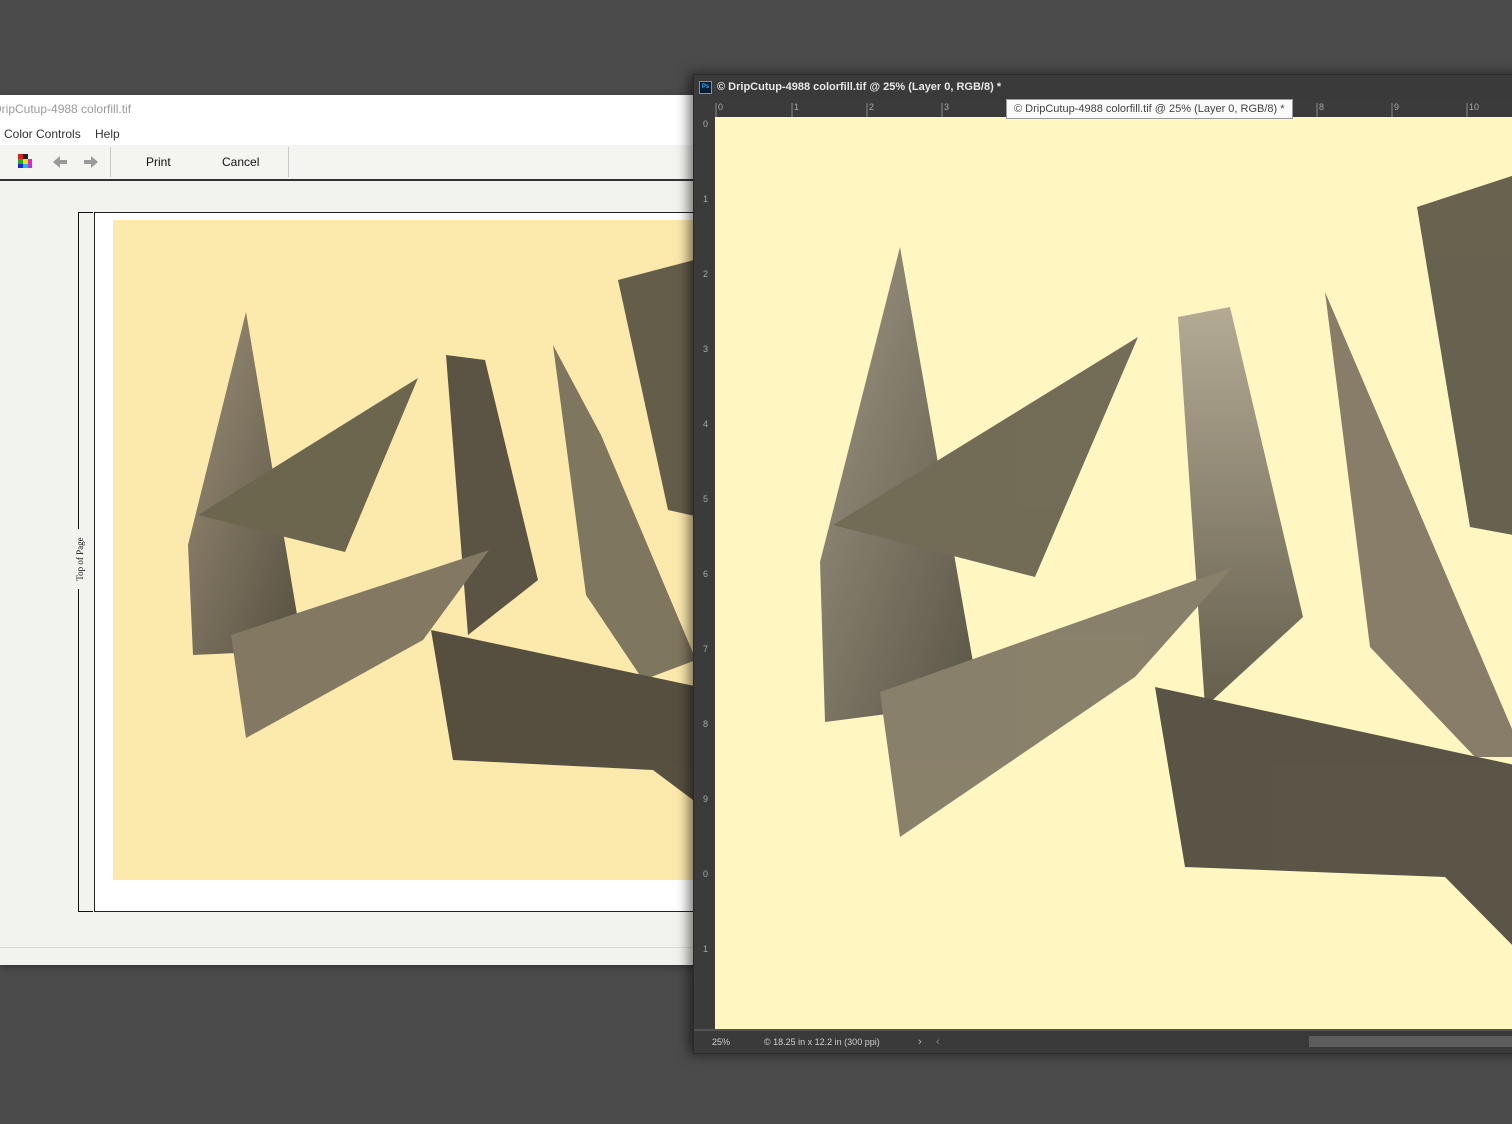 Image resolution: width=1512 pixels, height=1124 pixels. What do you see at coordinates (42, 134) in the screenshot?
I see `menu-color-controls: Color Controls` at bounding box center [42, 134].